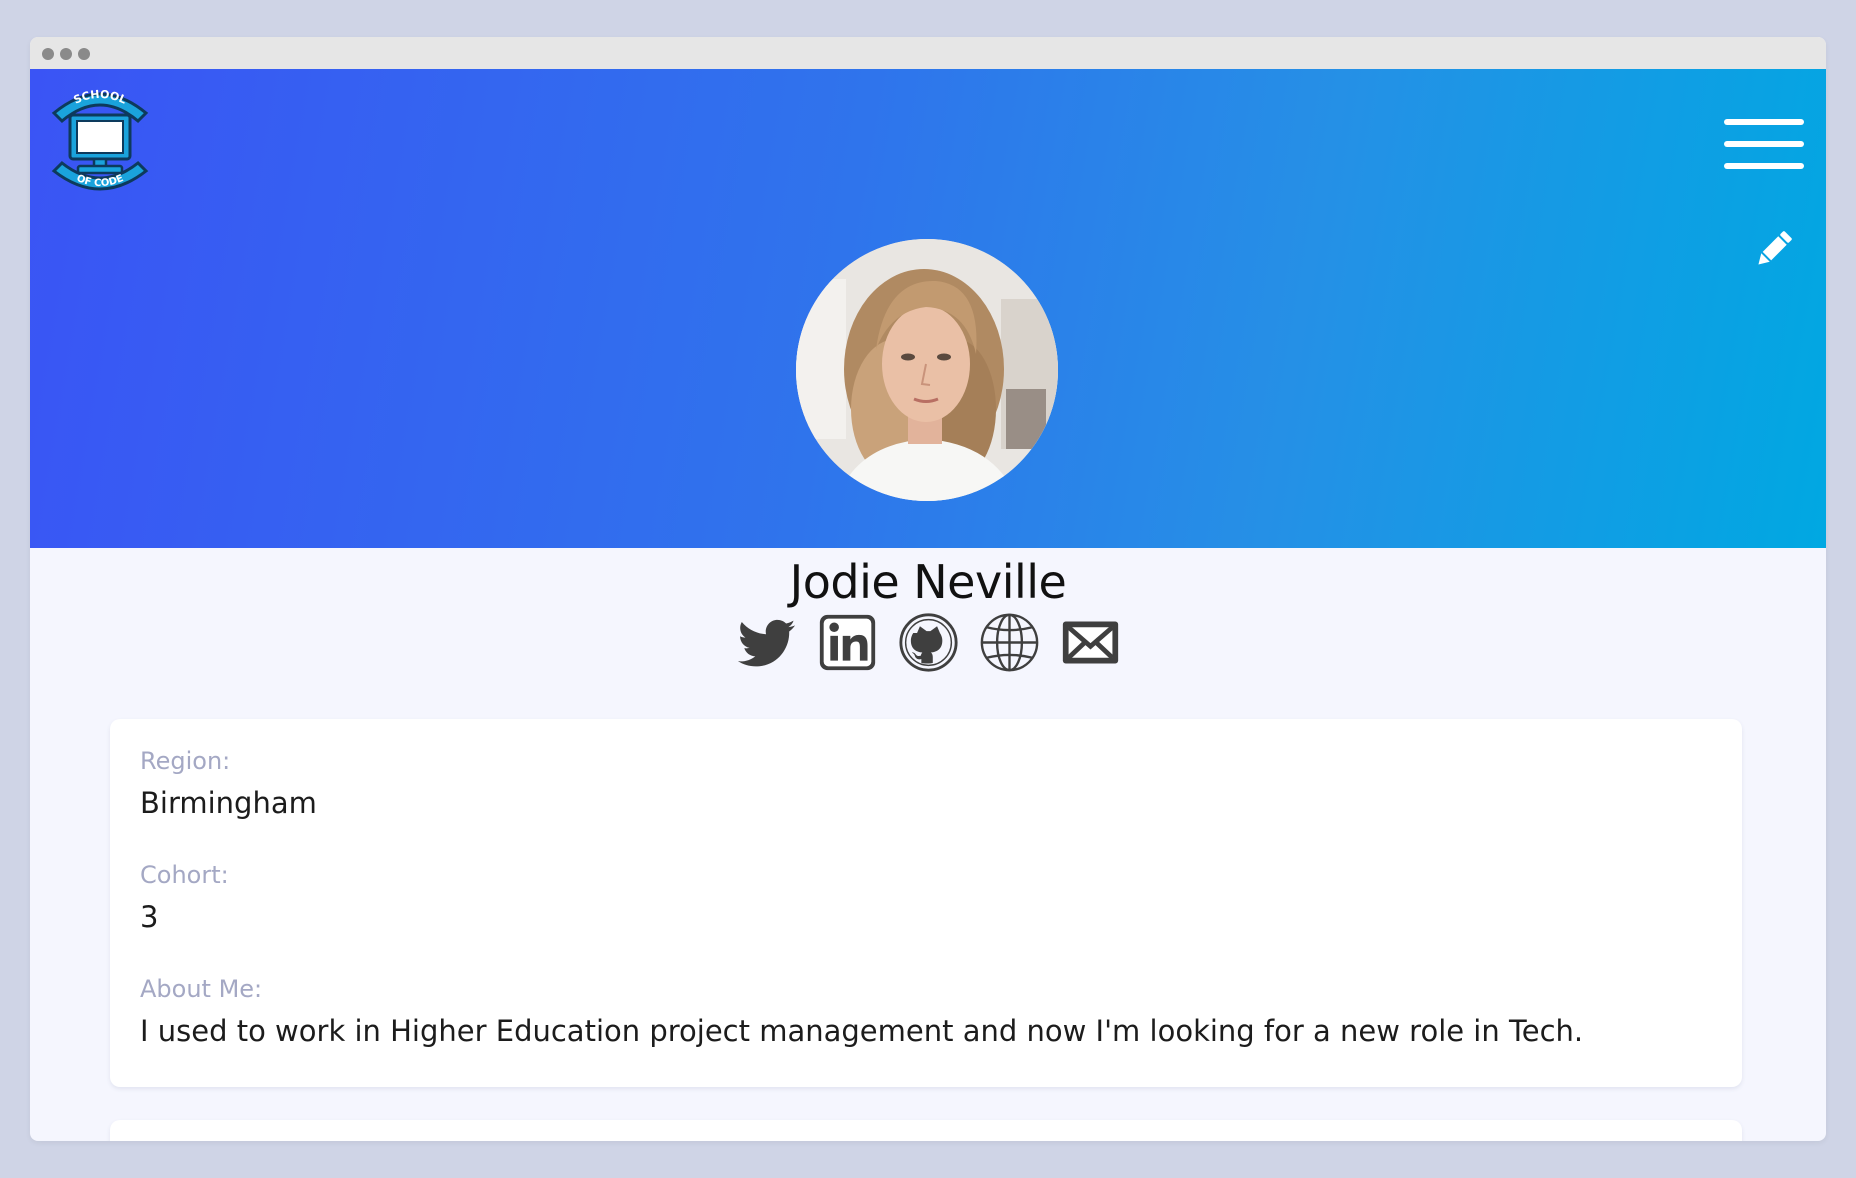 The height and width of the screenshot is (1178, 1856). I want to click on about-label: About Me:, so click(201, 989).